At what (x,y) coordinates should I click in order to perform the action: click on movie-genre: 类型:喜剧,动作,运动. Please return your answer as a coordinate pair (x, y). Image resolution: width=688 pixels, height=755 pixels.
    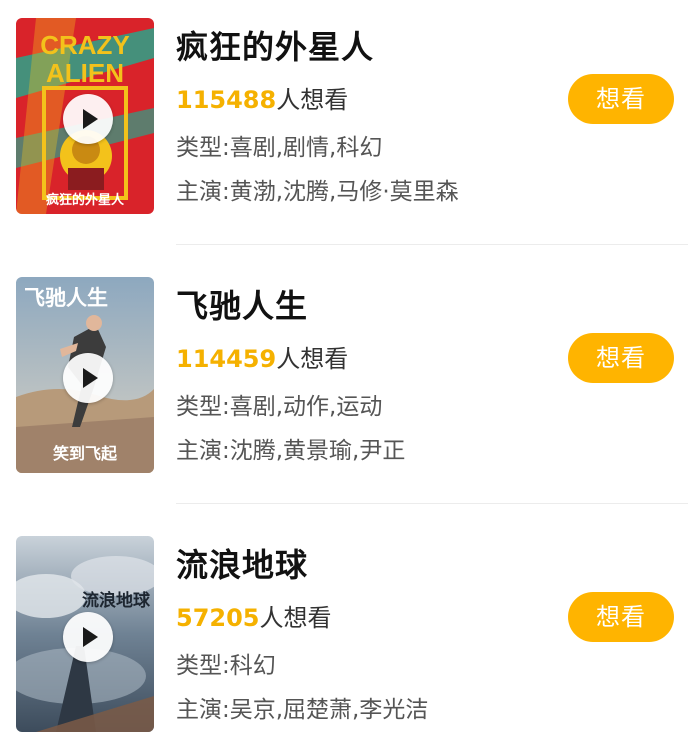
    Looking at the image, I should click on (279, 407).